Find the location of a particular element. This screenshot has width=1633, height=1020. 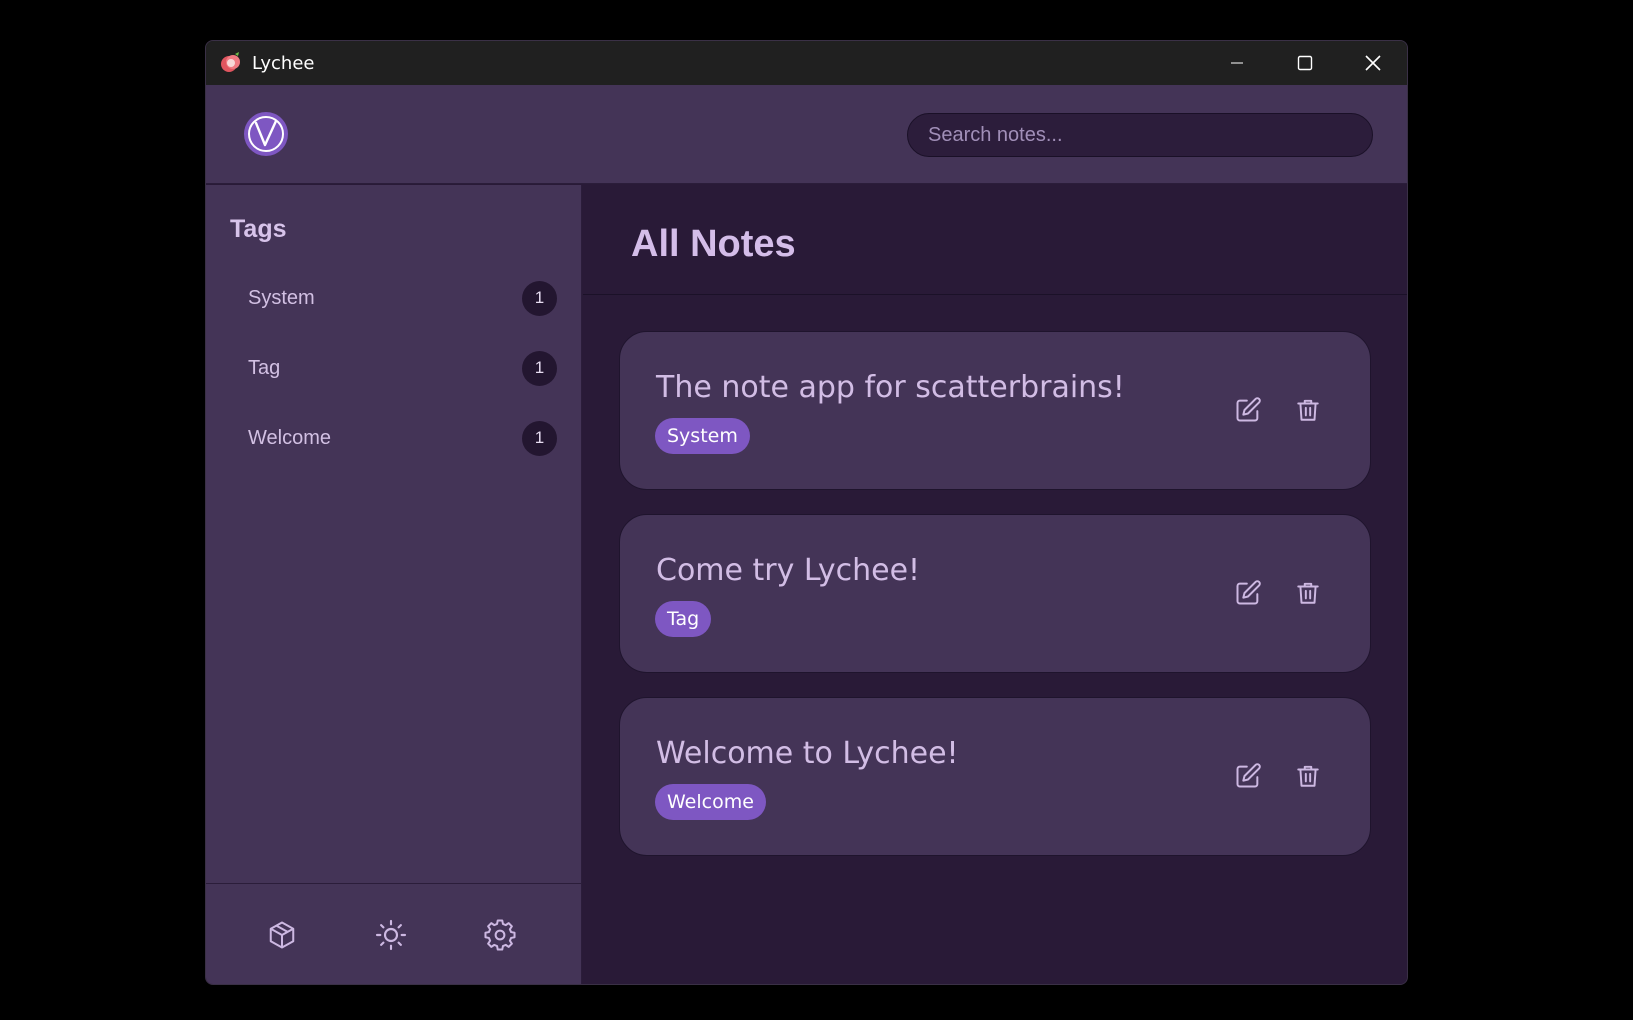

sidebar-tag-welcome: Welcome 1 is located at coordinates (391, 438).